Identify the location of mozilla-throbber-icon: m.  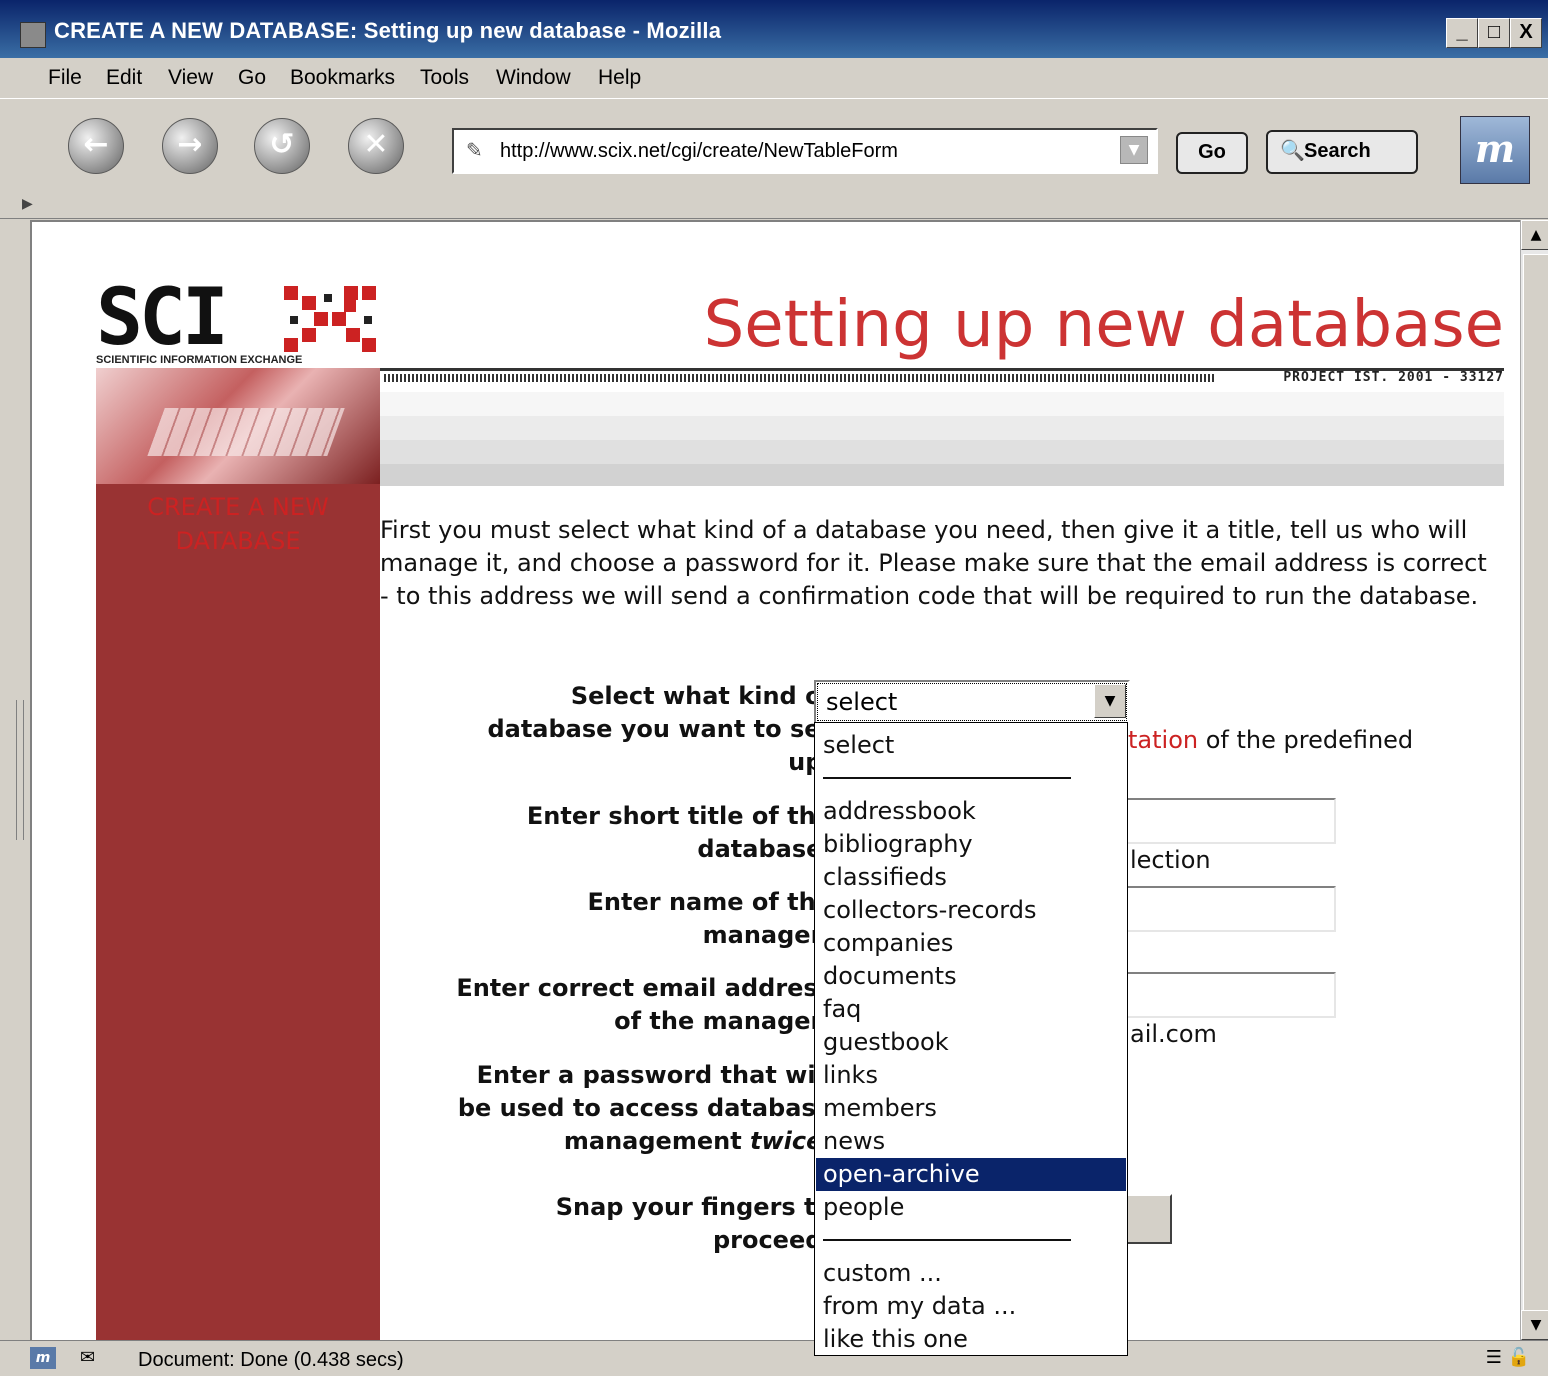
(1495, 150).